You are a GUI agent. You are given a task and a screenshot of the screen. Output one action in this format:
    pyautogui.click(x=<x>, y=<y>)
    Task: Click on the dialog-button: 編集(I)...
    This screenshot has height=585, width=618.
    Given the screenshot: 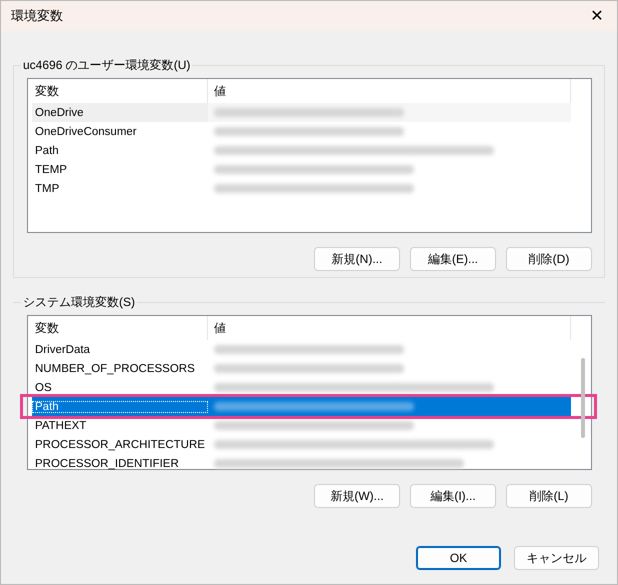 What is the action you would take?
    pyautogui.click(x=453, y=496)
    